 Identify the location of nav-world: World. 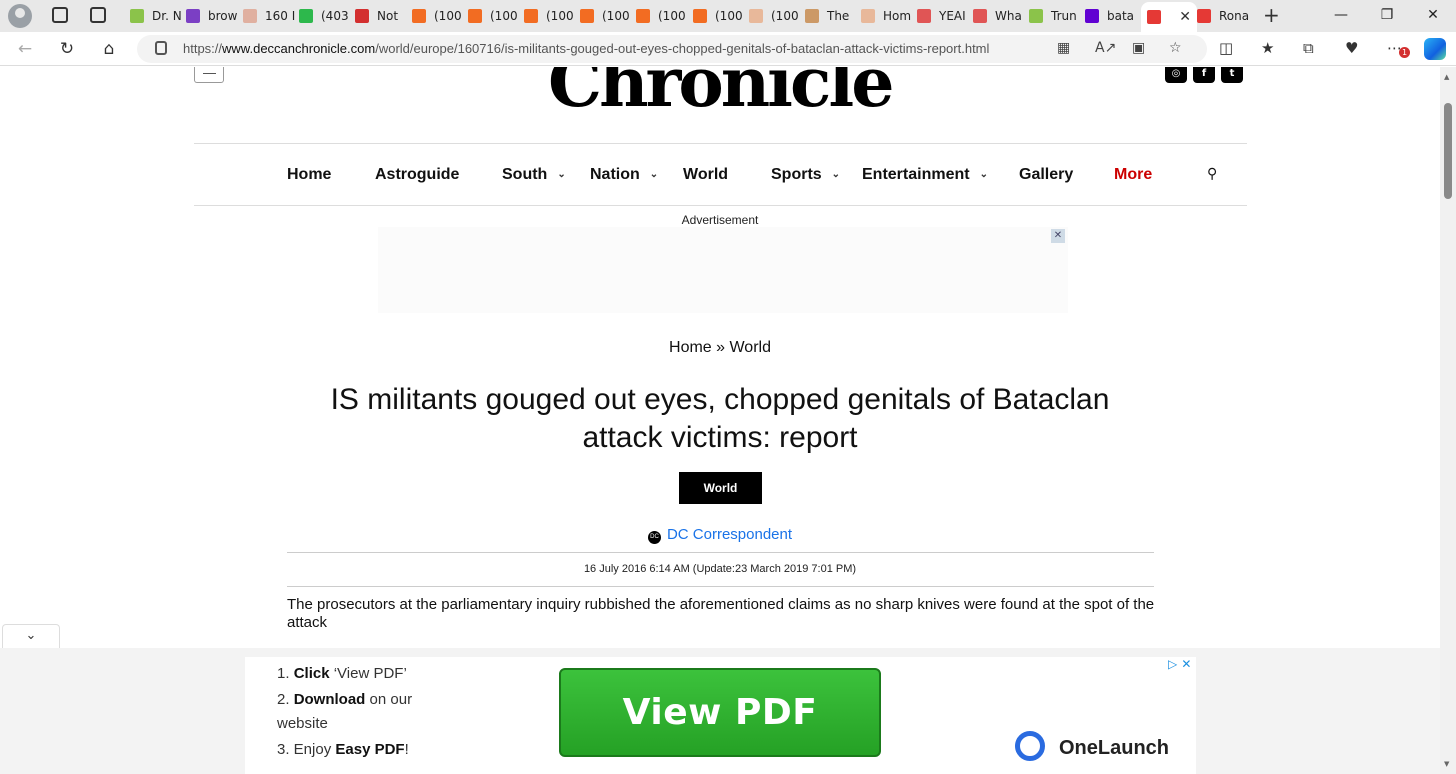
(705, 175).